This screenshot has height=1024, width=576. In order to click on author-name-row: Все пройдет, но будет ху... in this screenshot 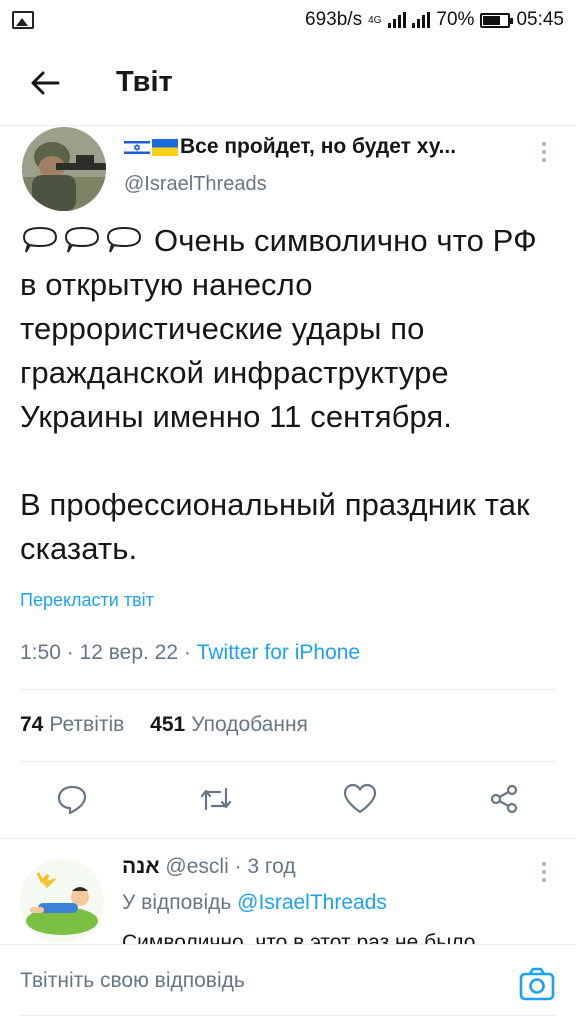, I will do `click(314, 147)`.